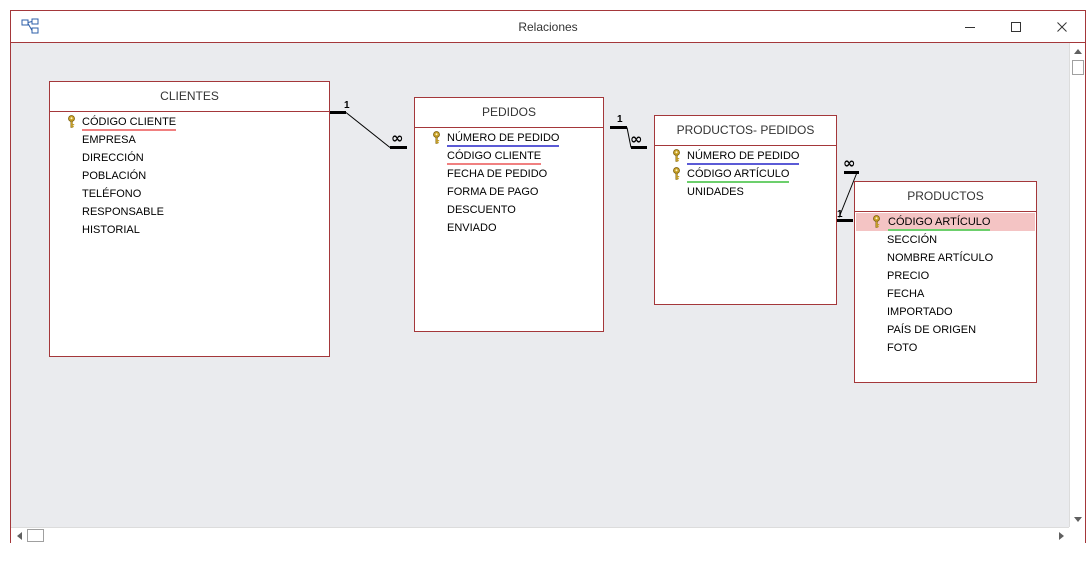 The image size is (1092, 561). Describe the element at coordinates (189, 230) in the screenshot. I see `field-historial: HISTORIAL` at that location.